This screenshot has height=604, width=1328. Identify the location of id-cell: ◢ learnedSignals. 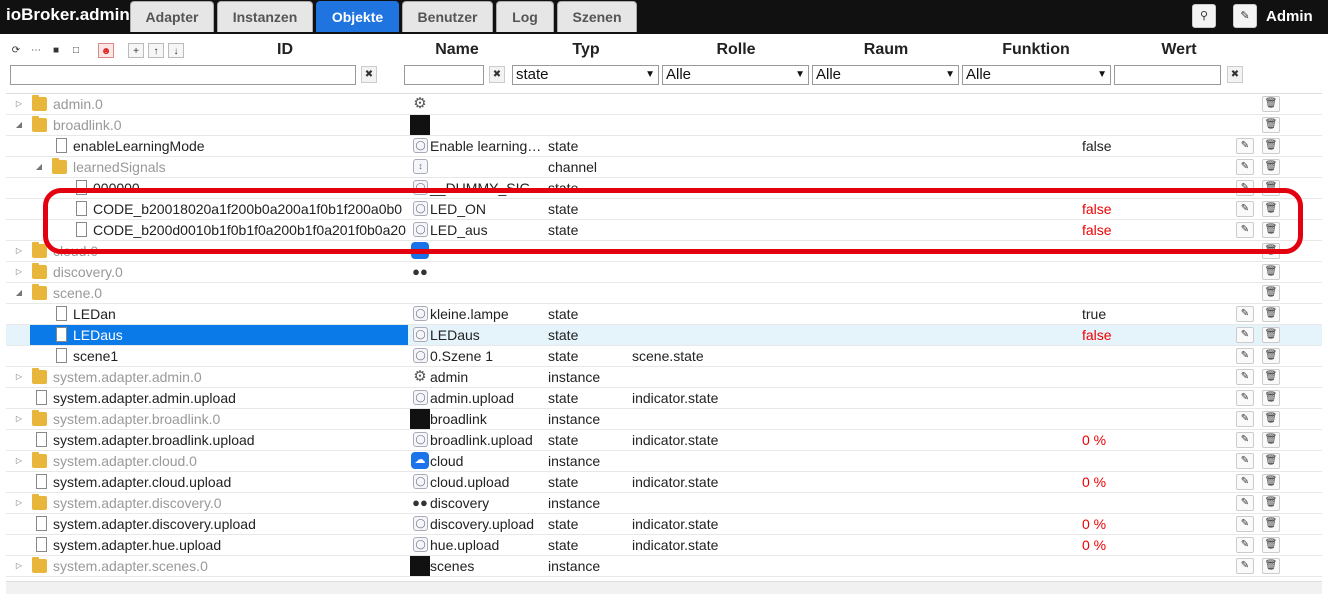
(207, 167).